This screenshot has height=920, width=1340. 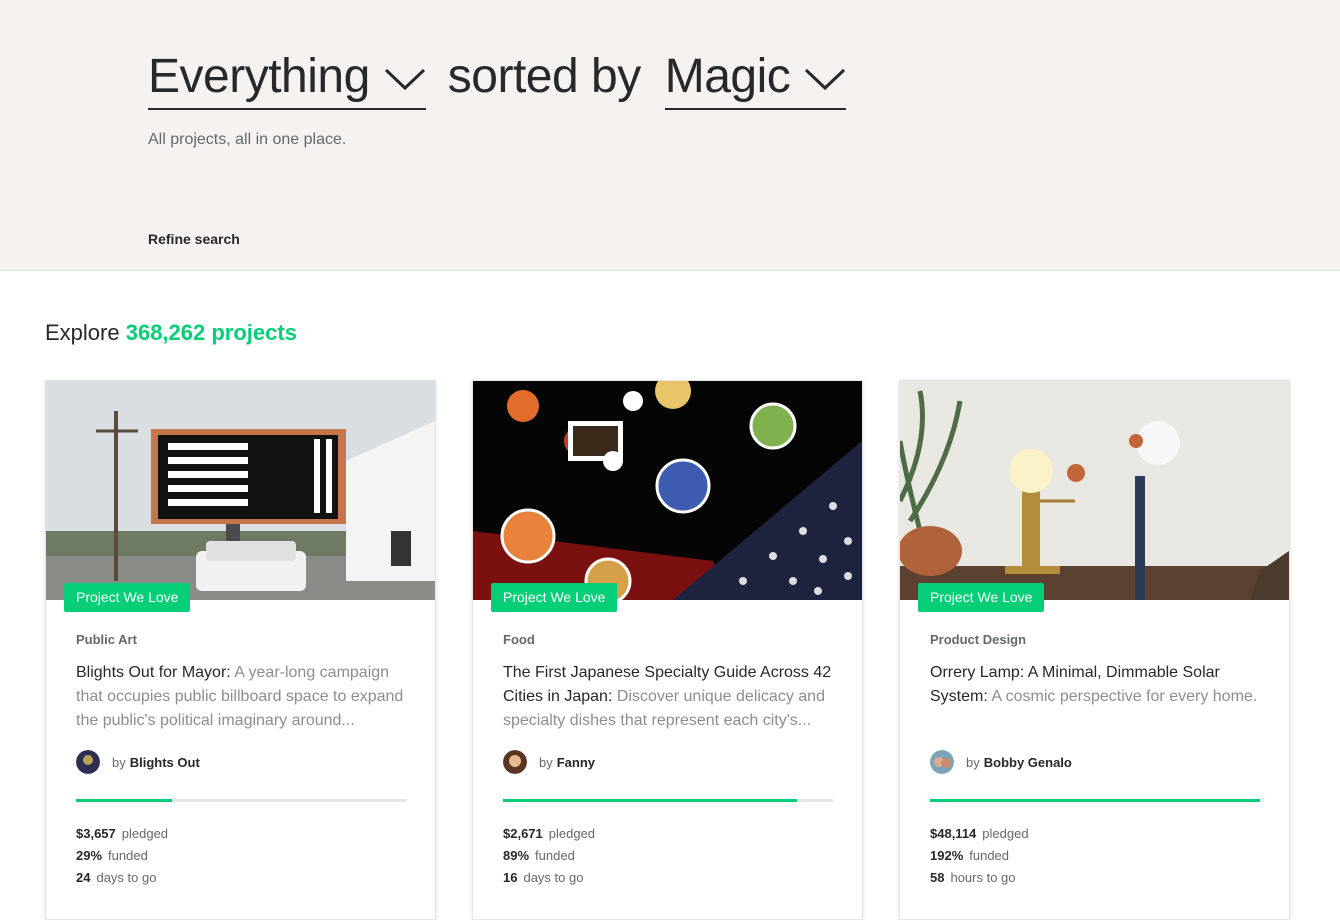 I want to click on pledged-row: $3,657 pledged, so click(x=122, y=834).